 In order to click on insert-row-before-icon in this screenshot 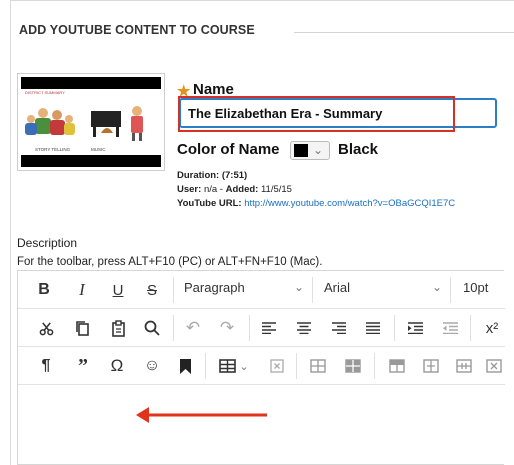, I will do `click(396, 366)`.